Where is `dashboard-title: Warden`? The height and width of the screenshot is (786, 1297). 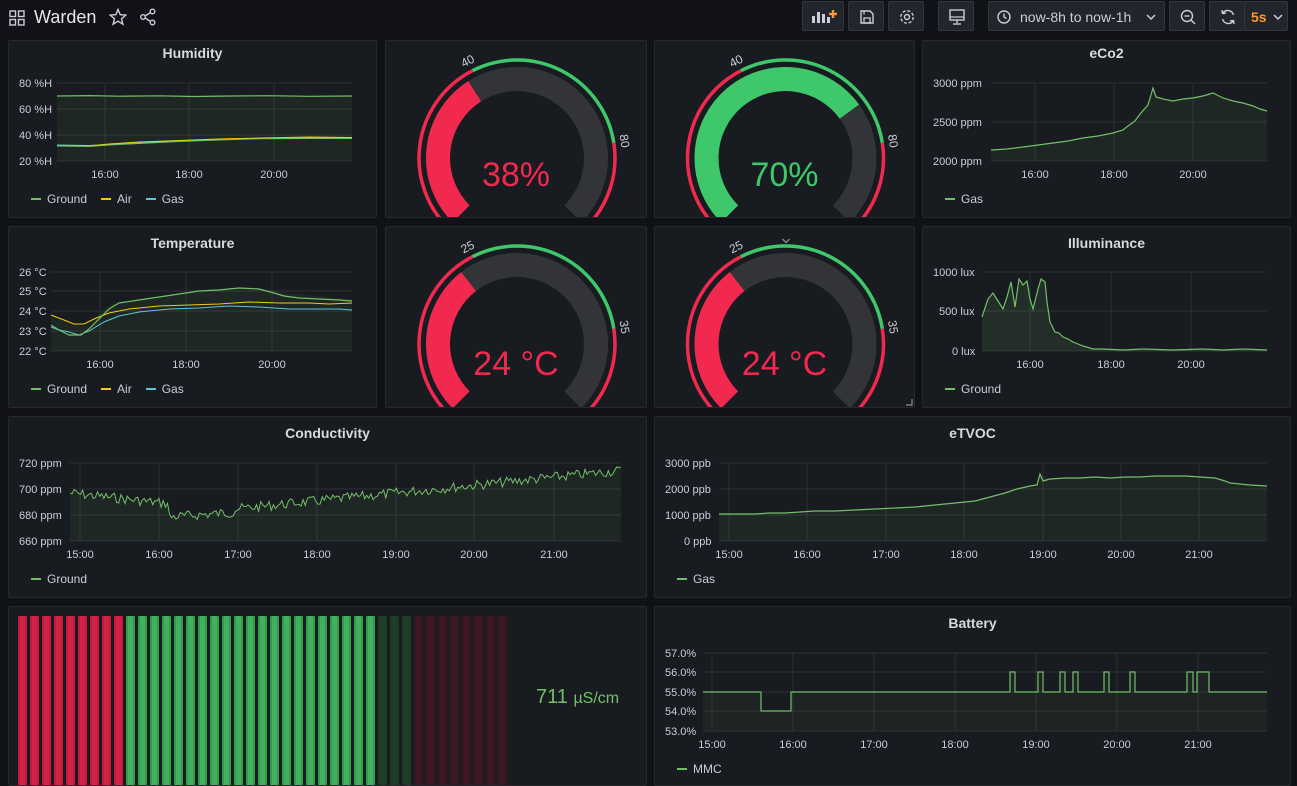 dashboard-title: Warden is located at coordinates (65, 17).